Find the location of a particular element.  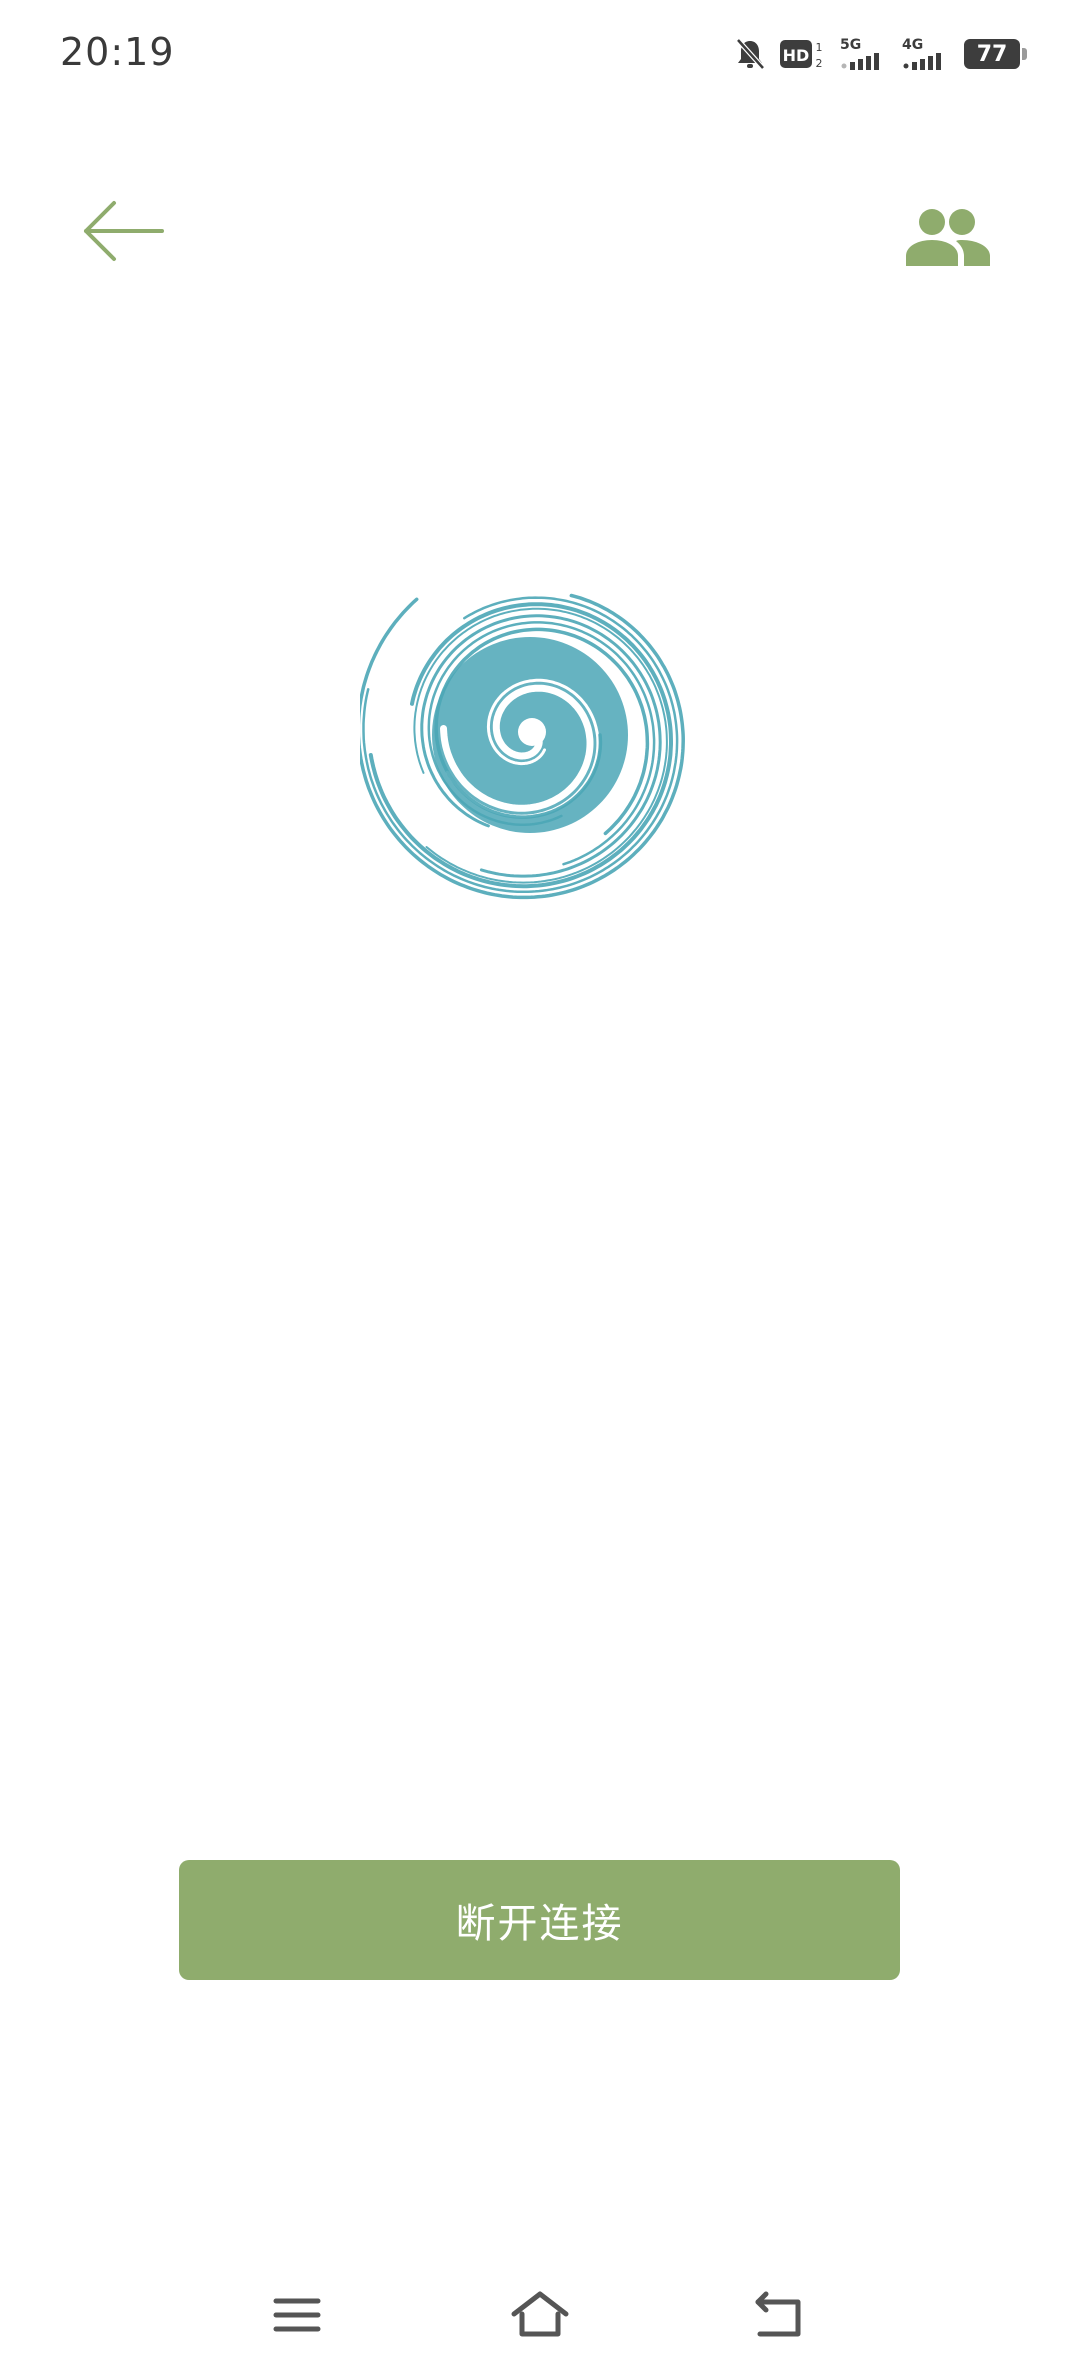

battery-icon: 77 is located at coordinates (995, 54).